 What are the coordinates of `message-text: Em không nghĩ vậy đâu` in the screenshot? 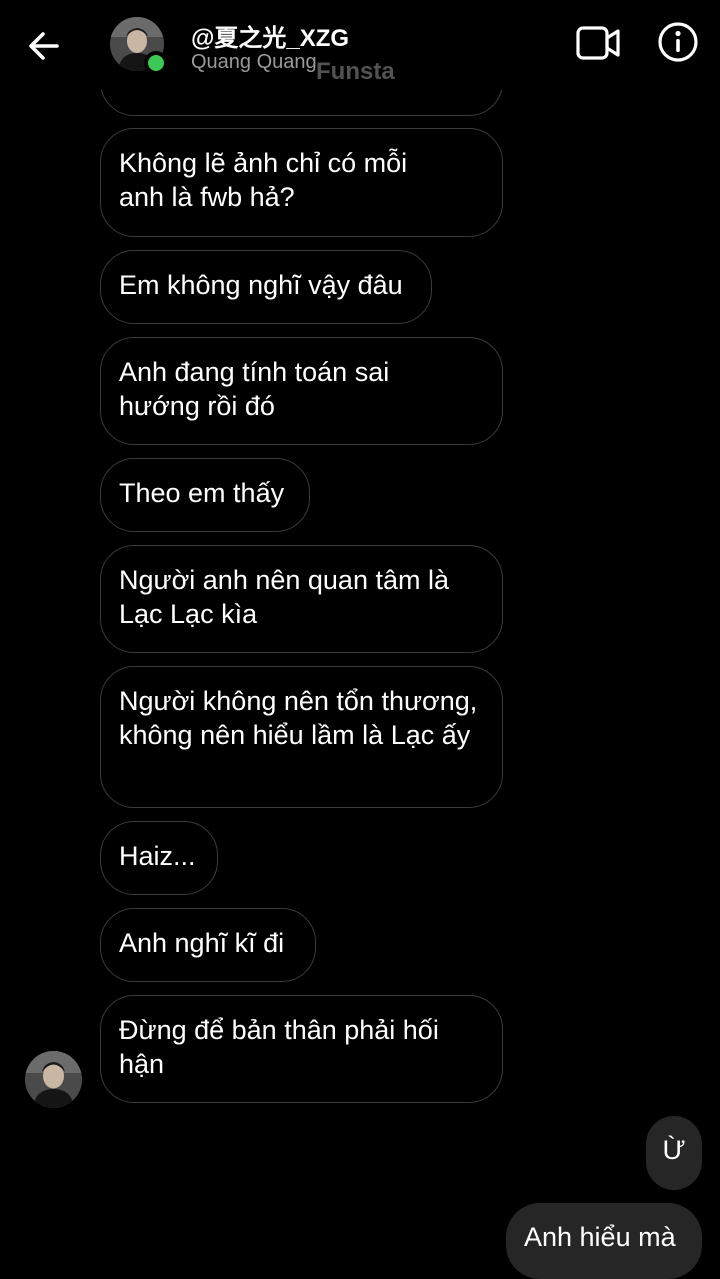 It's located at (261, 285).